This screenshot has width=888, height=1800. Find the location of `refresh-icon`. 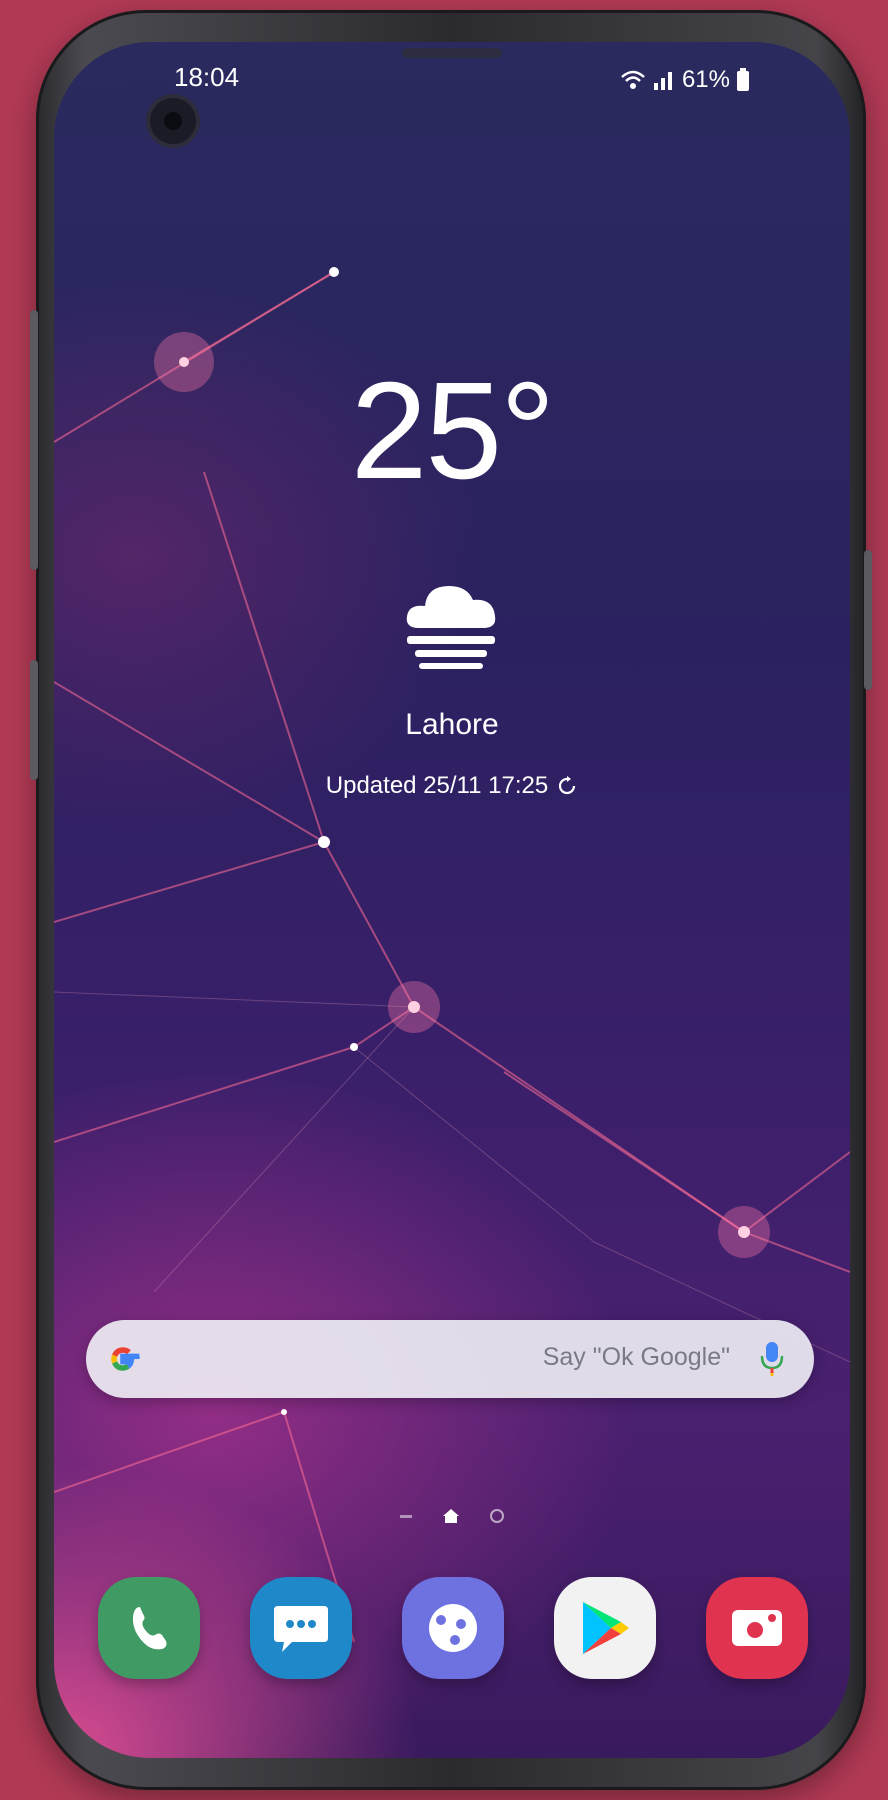

refresh-icon is located at coordinates (567, 786).